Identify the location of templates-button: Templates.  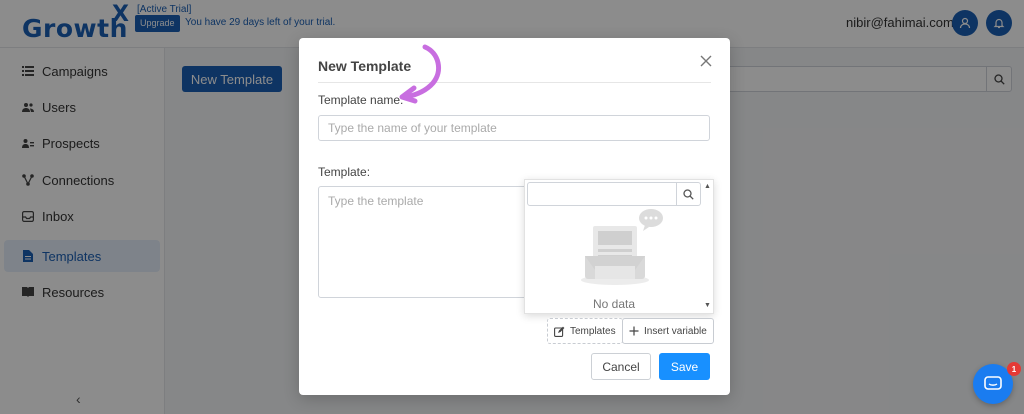
(585, 331).